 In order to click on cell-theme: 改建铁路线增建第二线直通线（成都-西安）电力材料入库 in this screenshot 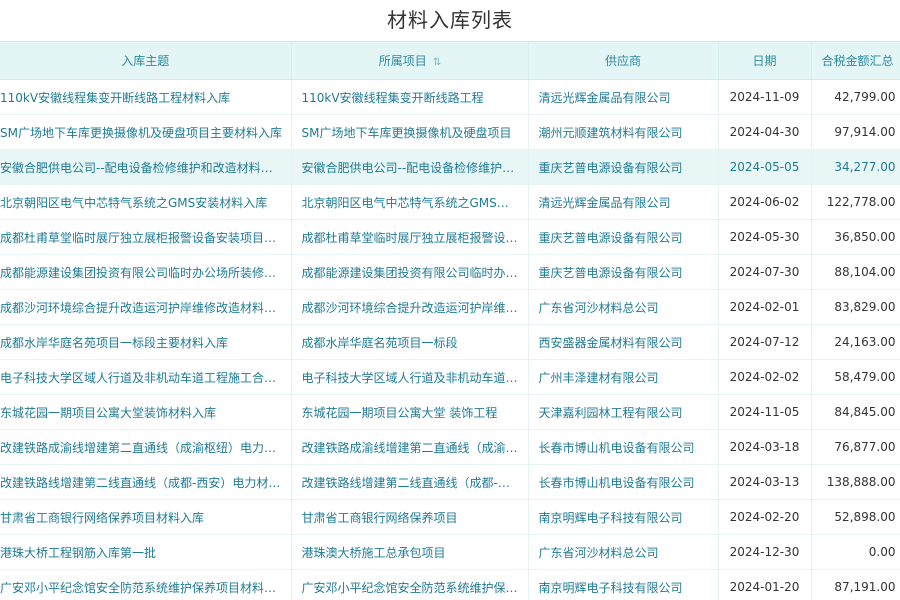, I will do `click(146, 482)`.